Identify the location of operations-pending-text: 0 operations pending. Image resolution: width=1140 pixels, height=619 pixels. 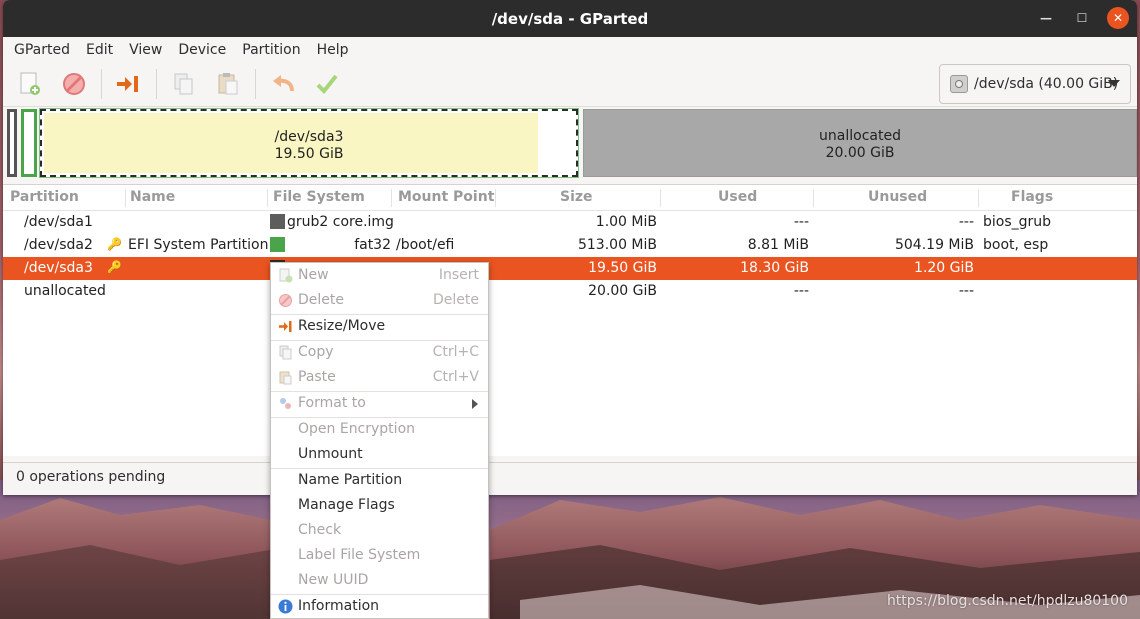
(91, 477).